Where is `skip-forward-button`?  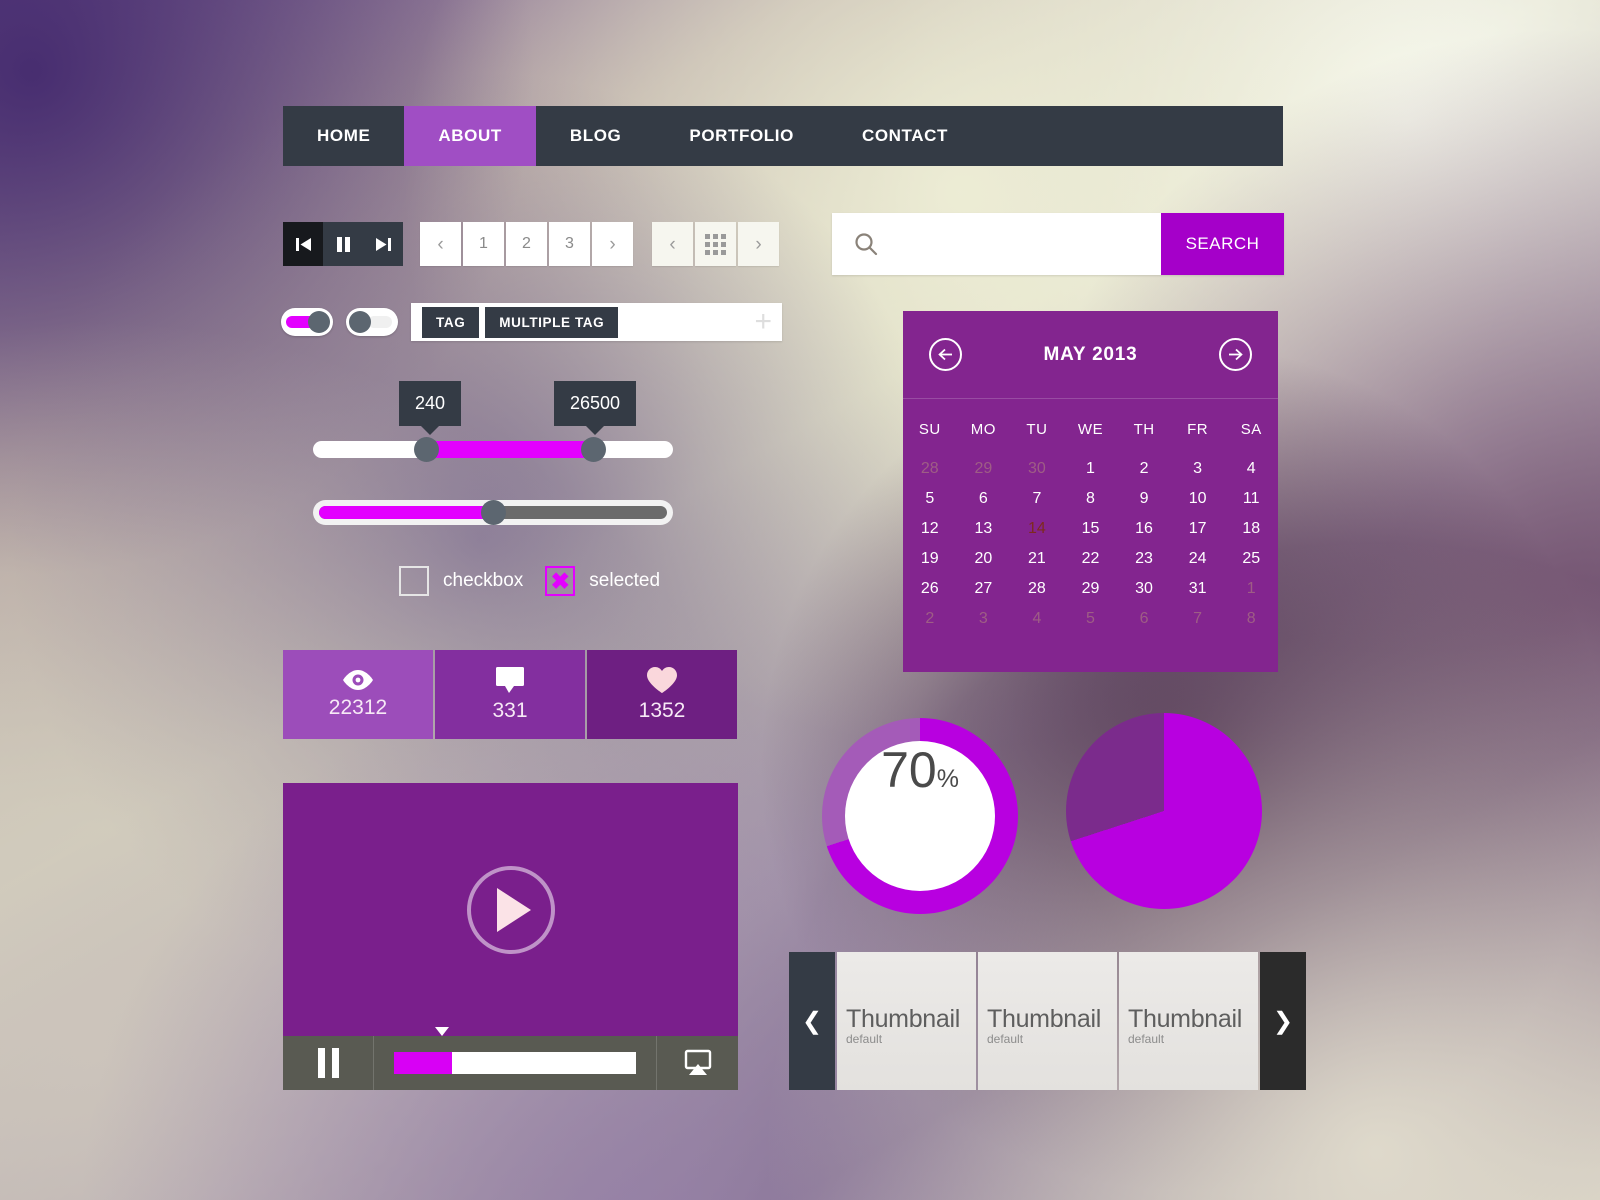 skip-forward-button is located at coordinates (383, 244).